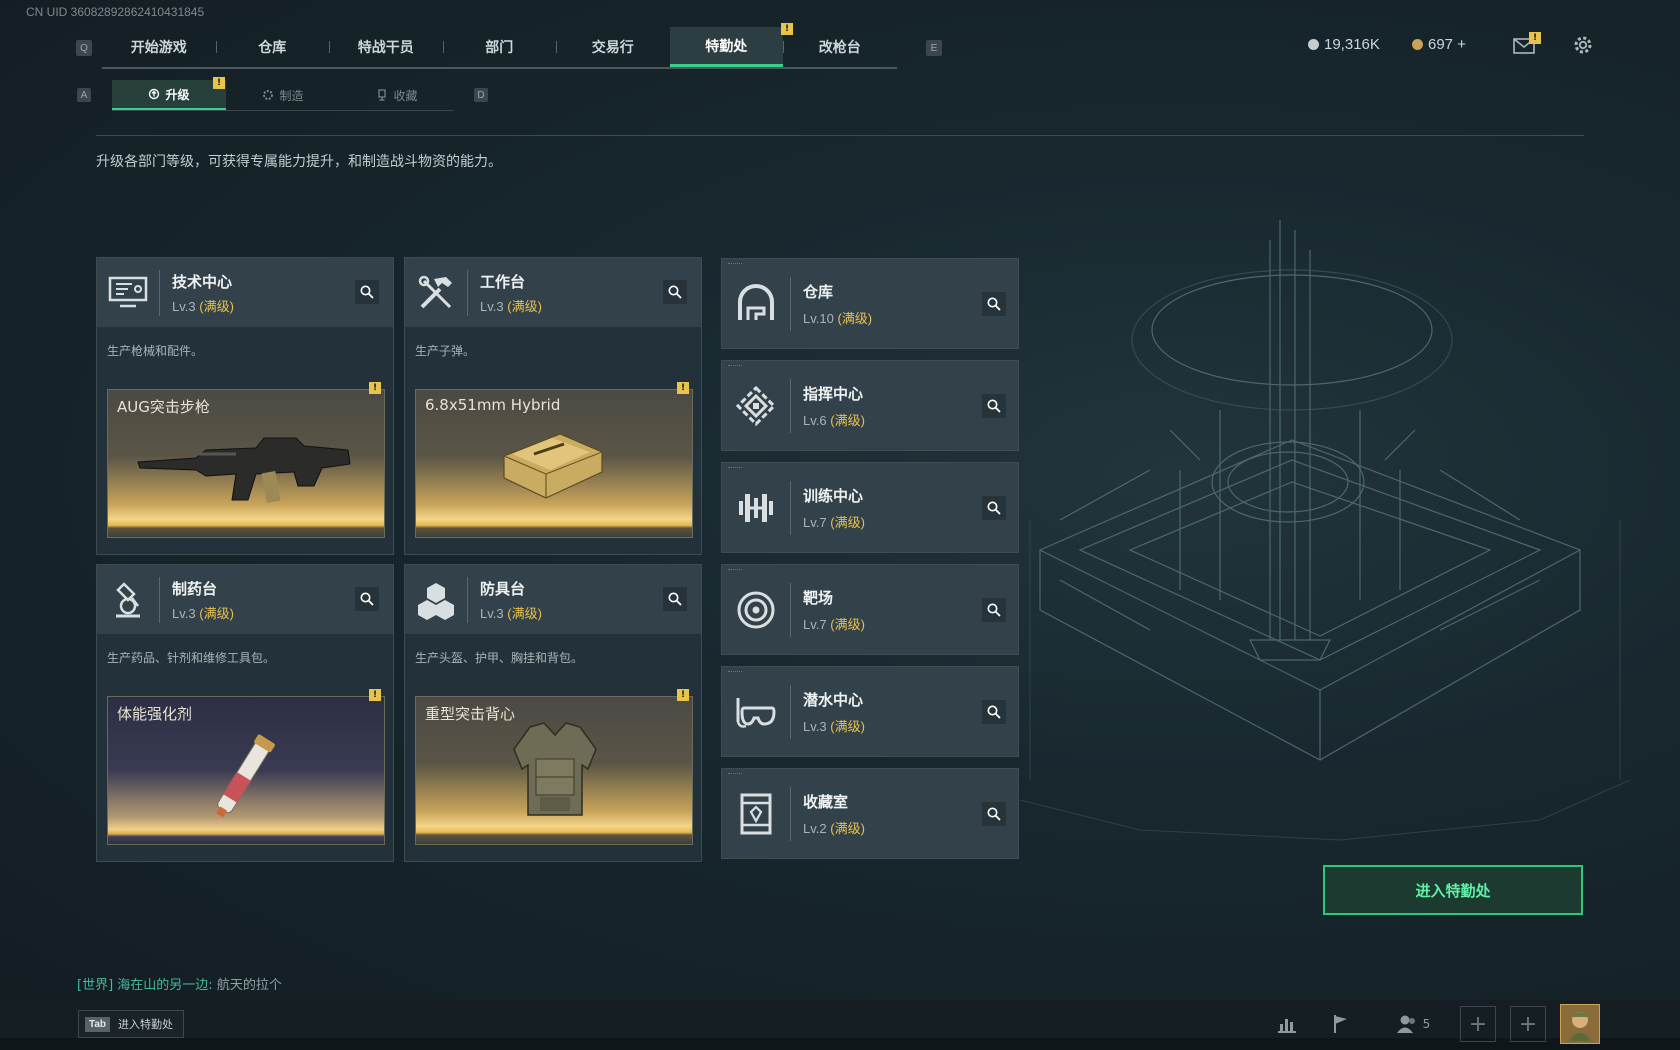 The width and height of the screenshot is (1680, 1050). What do you see at coordinates (268, 95) in the screenshot?
I see `gear-icon` at bounding box center [268, 95].